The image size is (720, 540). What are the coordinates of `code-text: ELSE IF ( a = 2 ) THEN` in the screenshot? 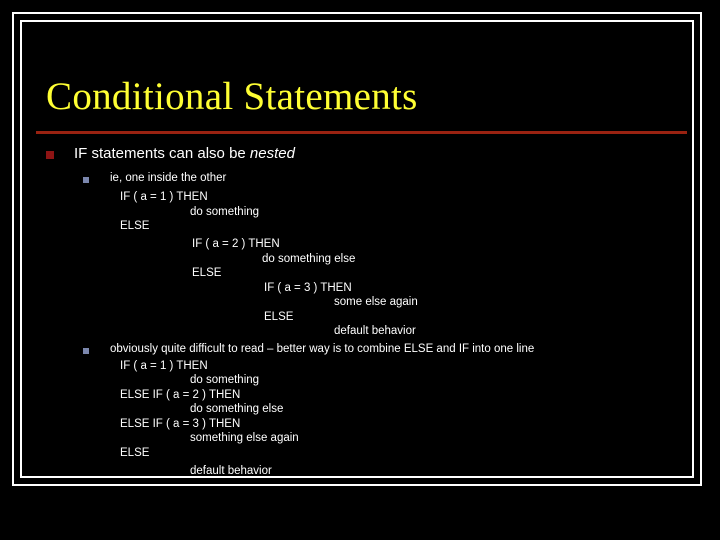 It's located at (180, 394).